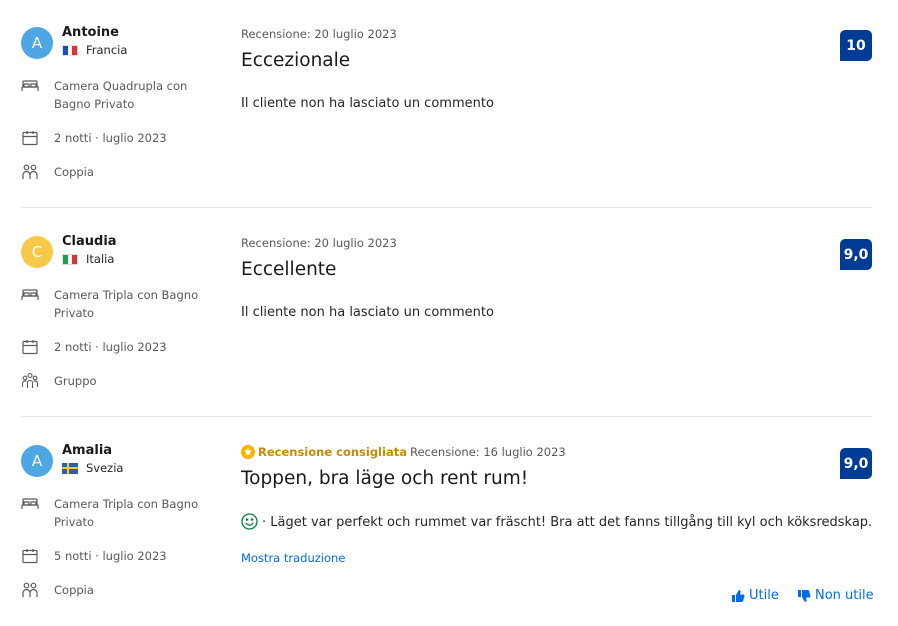 The image size is (898, 626). Describe the element at coordinates (293, 558) in the screenshot. I see `show-translation-link: Mostra traduzione` at that location.